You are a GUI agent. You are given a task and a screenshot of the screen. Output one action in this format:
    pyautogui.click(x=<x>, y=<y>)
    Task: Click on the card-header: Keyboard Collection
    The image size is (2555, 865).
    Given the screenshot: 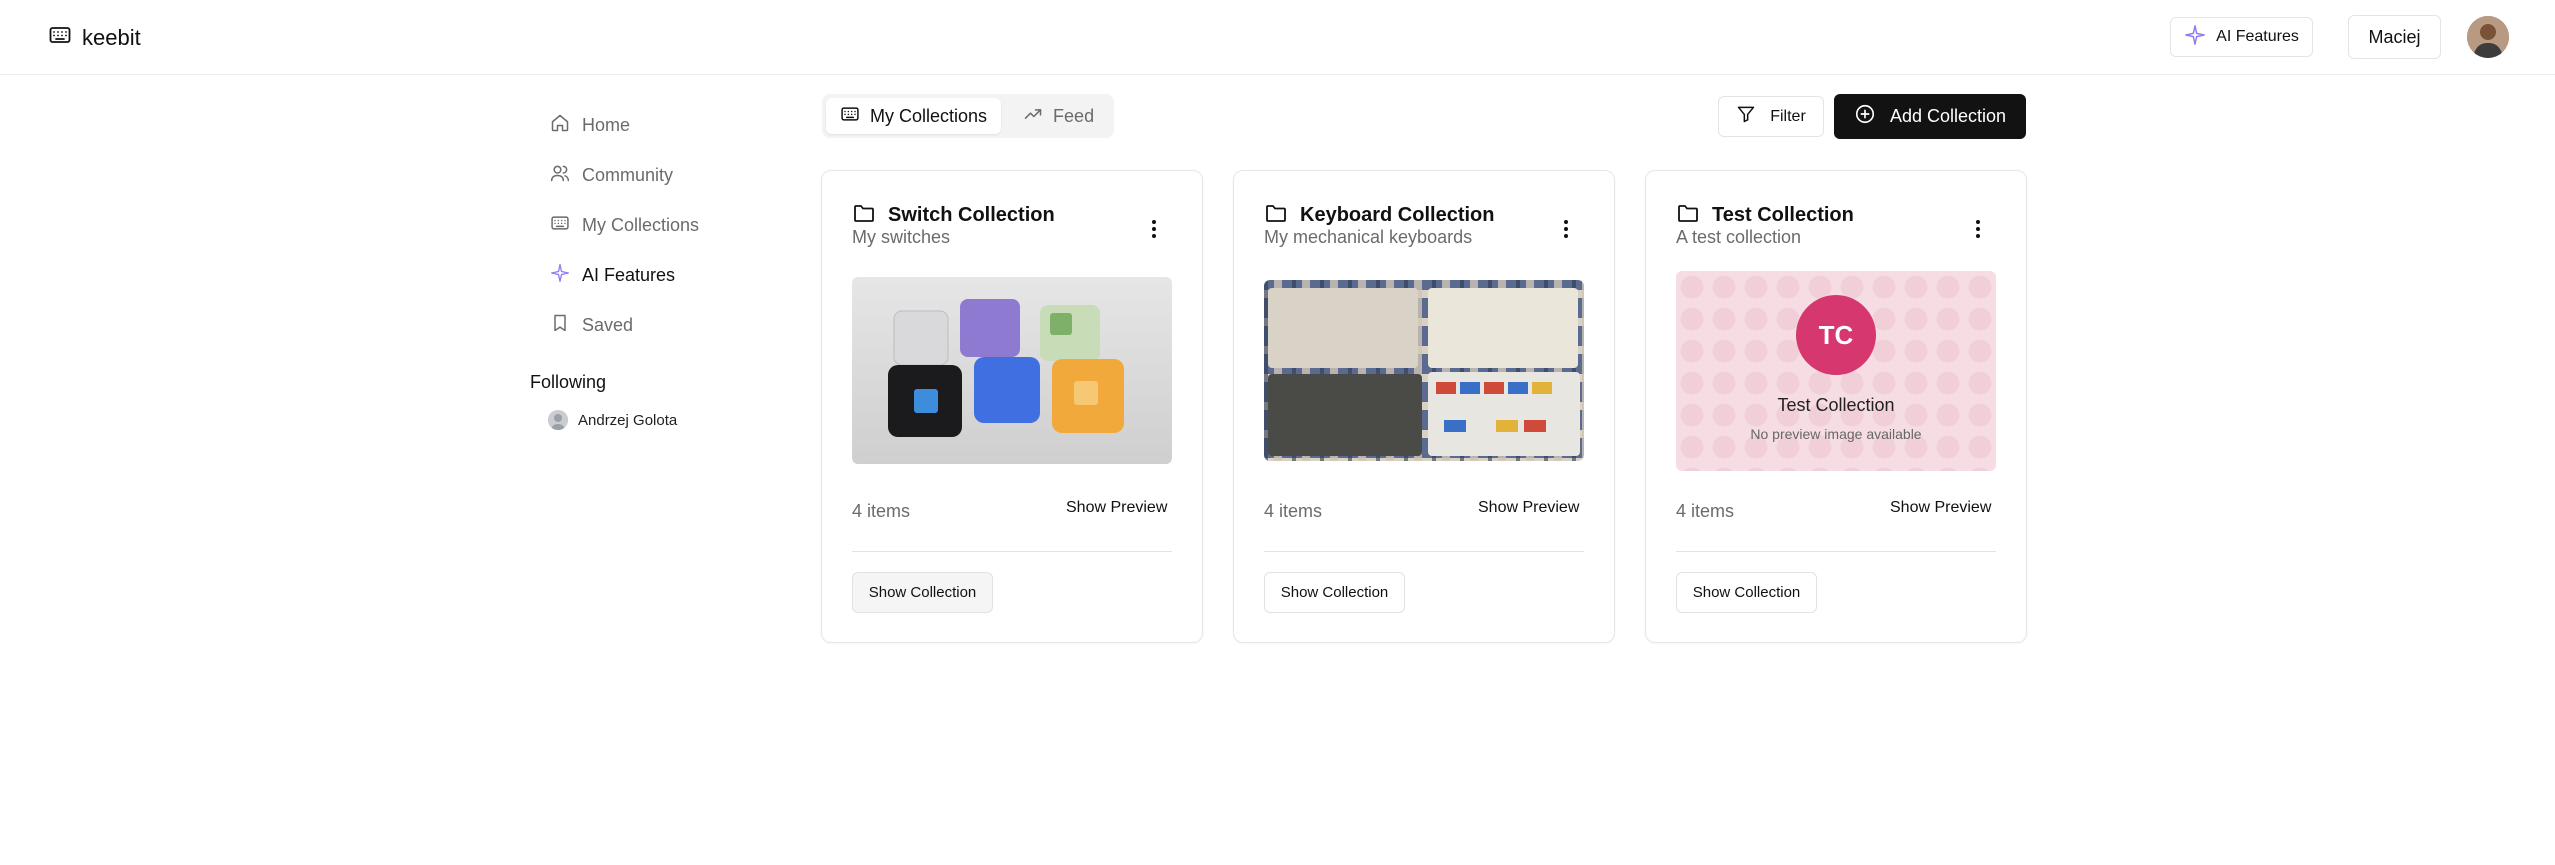 What is the action you would take?
    pyautogui.click(x=1379, y=215)
    